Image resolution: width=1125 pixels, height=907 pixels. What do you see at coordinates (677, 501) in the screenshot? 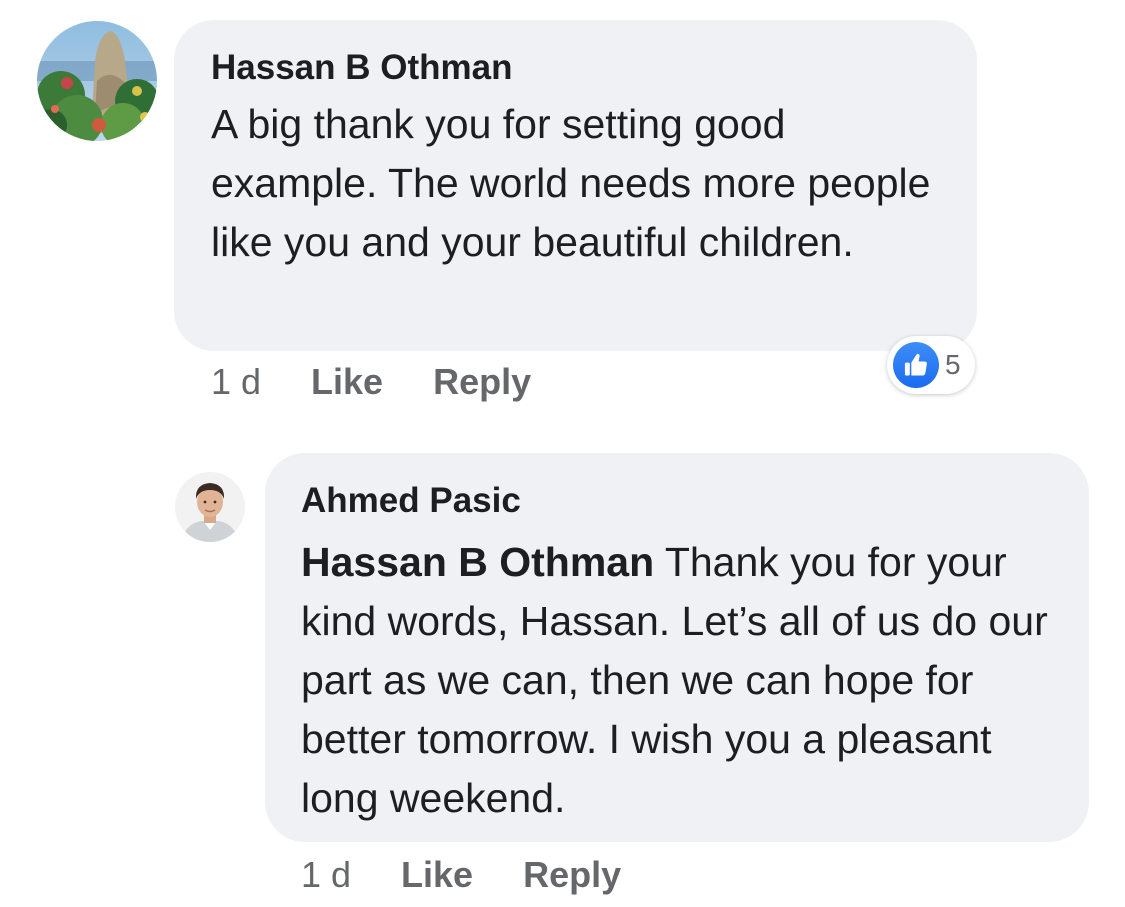
I see `reply-author: Ahmed Pasic` at bounding box center [677, 501].